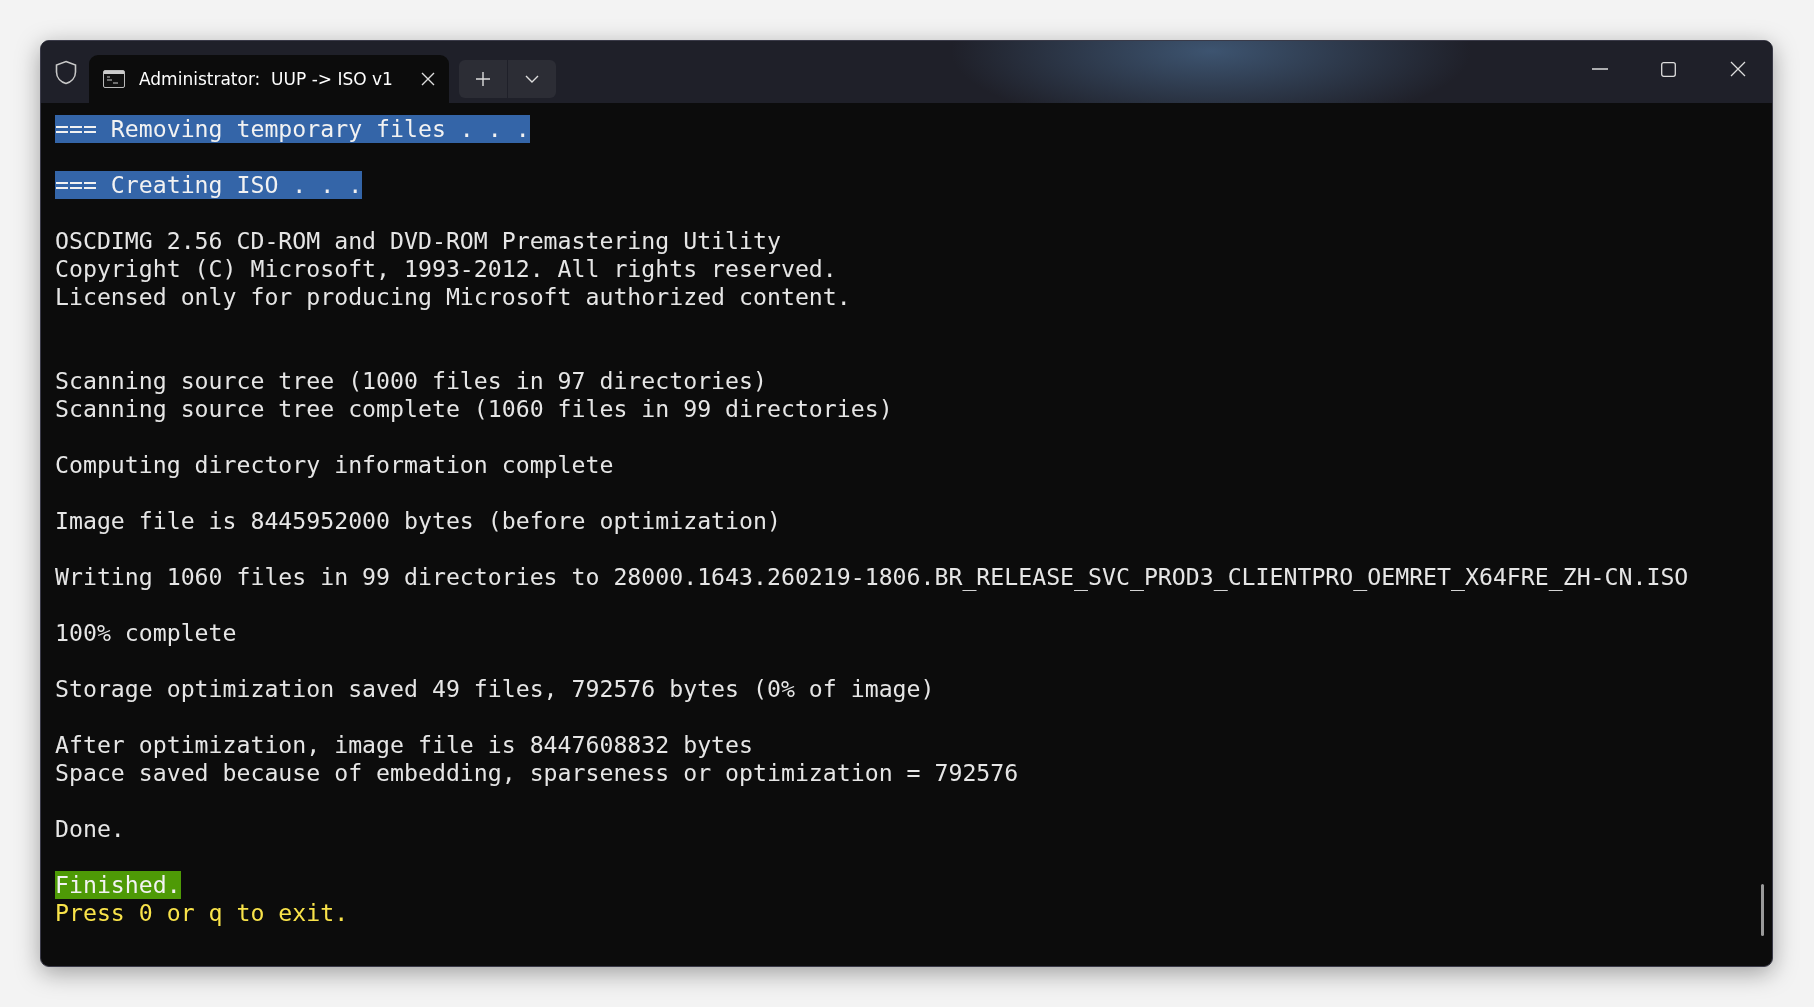 This screenshot has width=1814, height=1007. What do you see at coordinates (146, 633) in the screenshot?
I see `output-line: 100% complete` at bounding box center [146, 633].